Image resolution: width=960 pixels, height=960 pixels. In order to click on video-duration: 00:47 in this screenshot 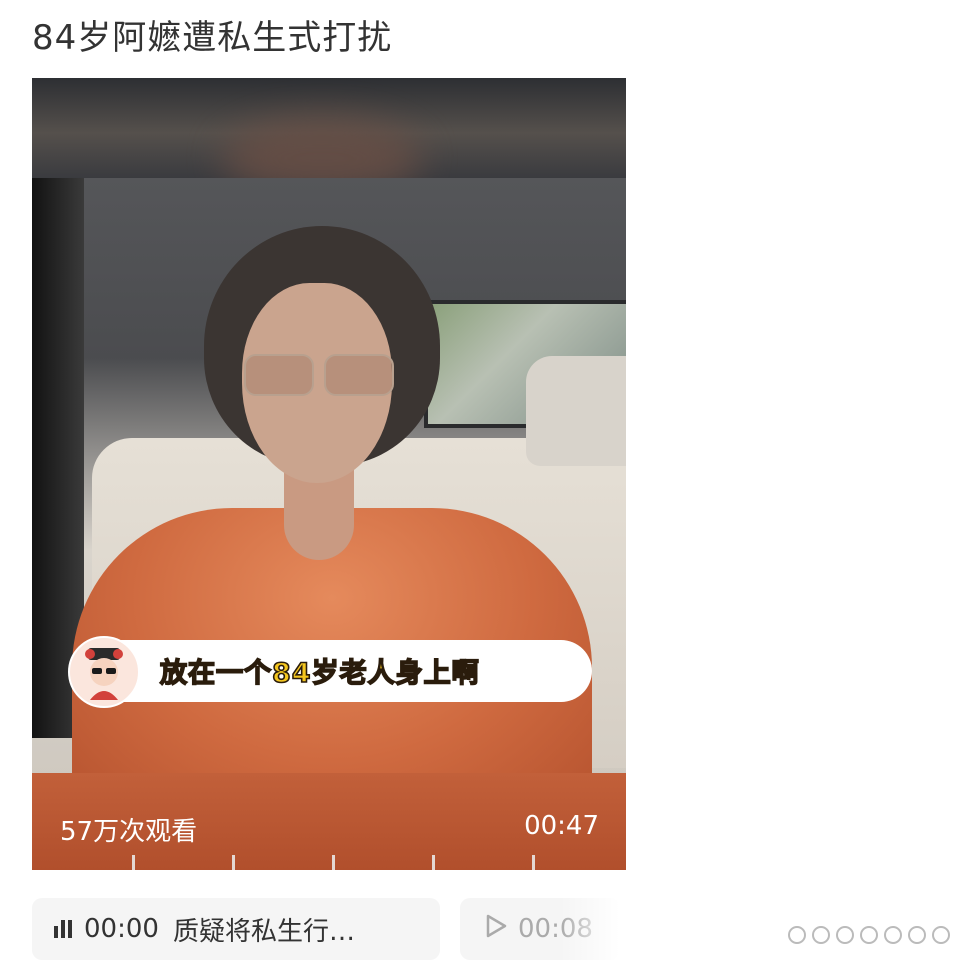, I will do `click(561, 826)`.